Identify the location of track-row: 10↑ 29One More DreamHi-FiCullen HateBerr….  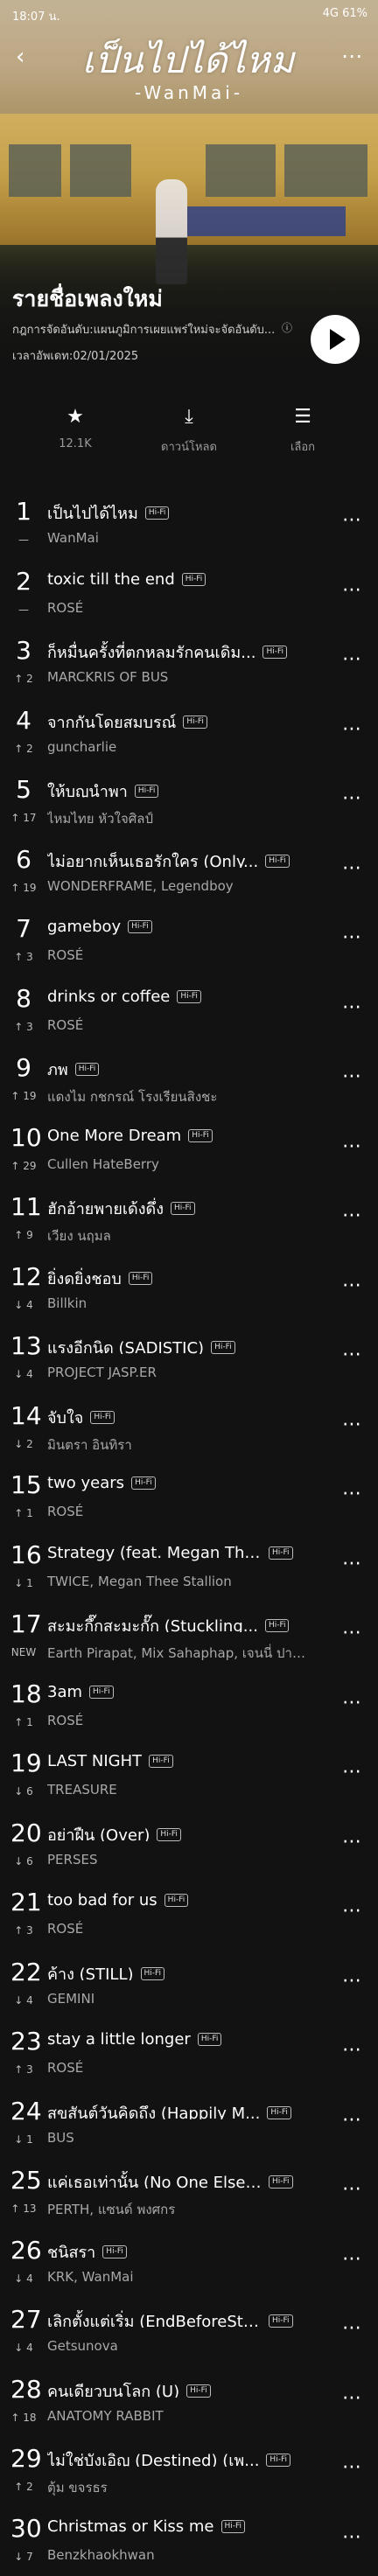
(189, 1151).